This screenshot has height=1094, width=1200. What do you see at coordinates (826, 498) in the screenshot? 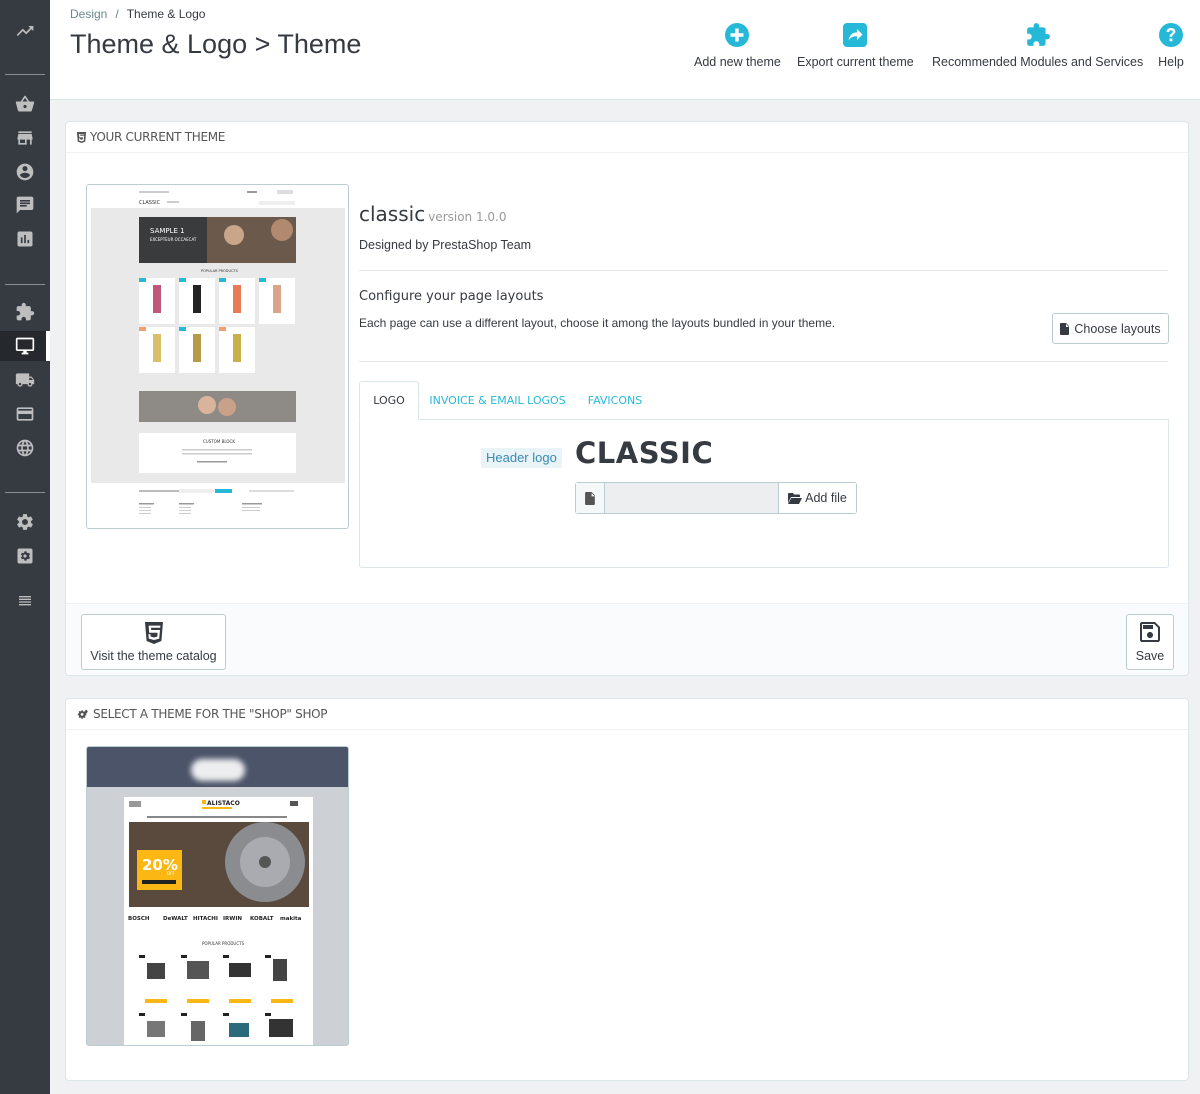
I see `add-file-label: Add file` at bounding box center [826, 498].